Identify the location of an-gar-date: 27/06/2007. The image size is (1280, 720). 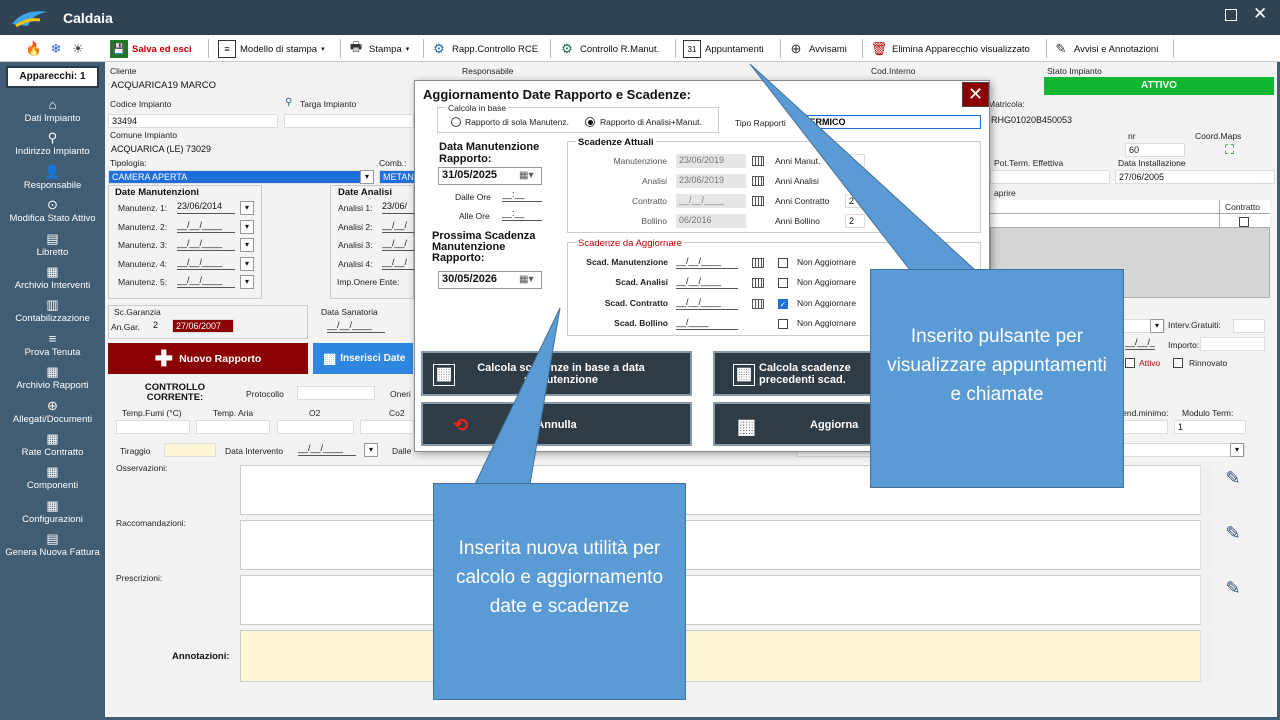
(203, 326).